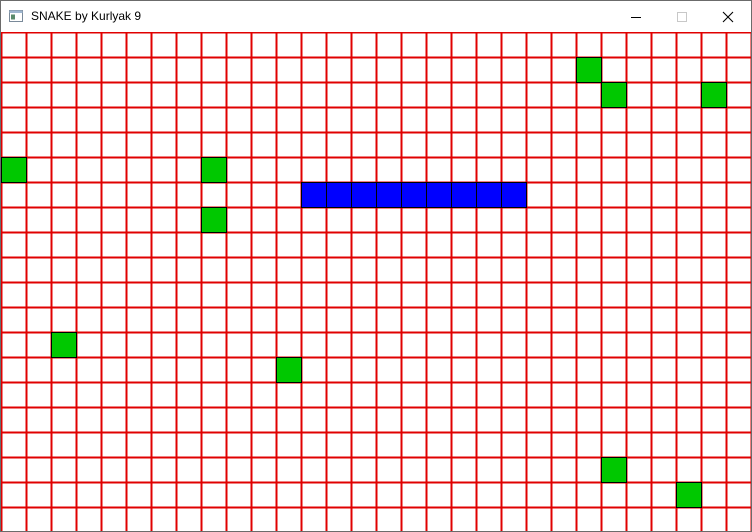 Image resolution: width=752 pixels, height=532 pixels. I want to click on close-button, so click(728, 16).